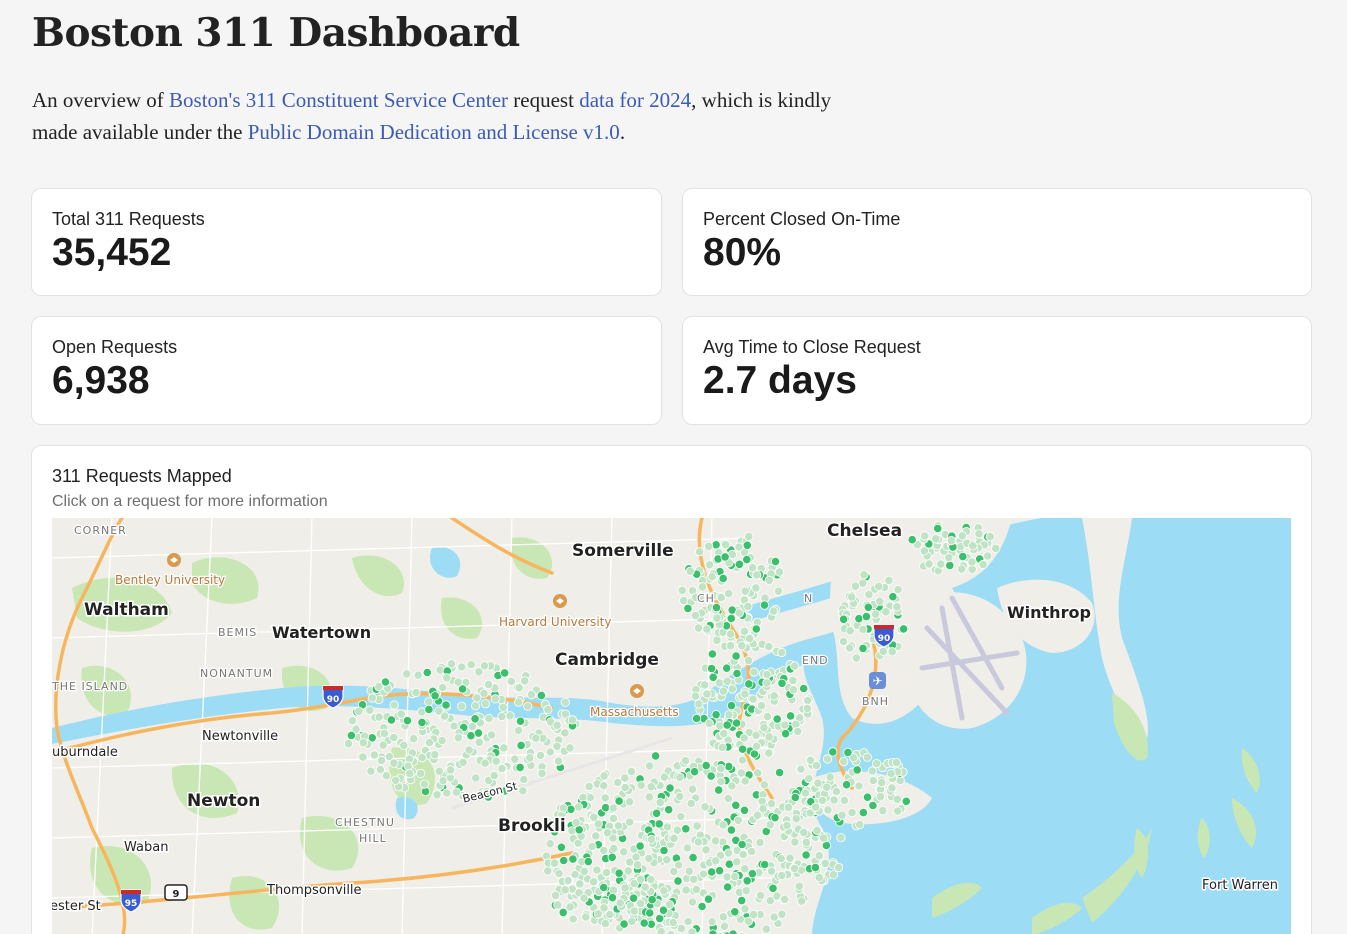  What do you see at coordinates (635, 100) in the screenshot?
I see `data-2024-link: data for 2024` at bounding box center [635, 100].